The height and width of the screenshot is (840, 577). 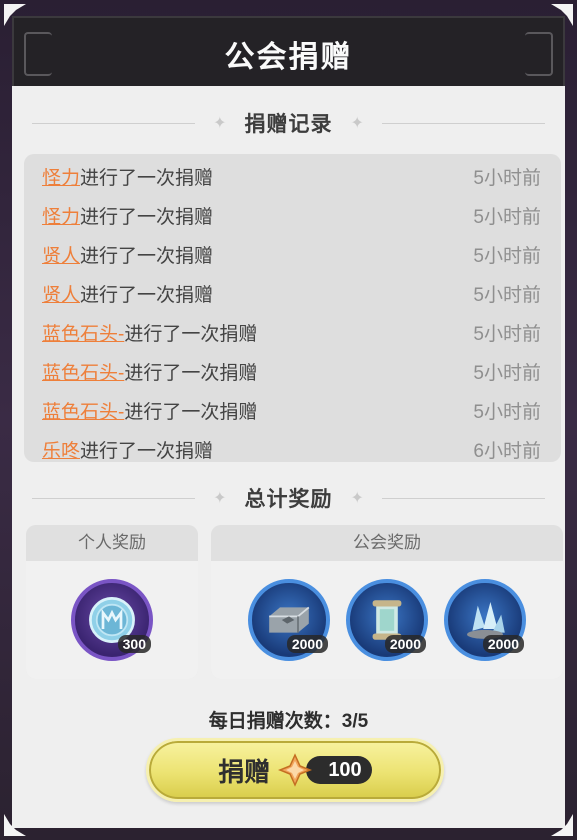 What do you see at coordinates (355, 721) in the screenshot?
I see `daily-count: 3/5` at bounding box center [355, 721].